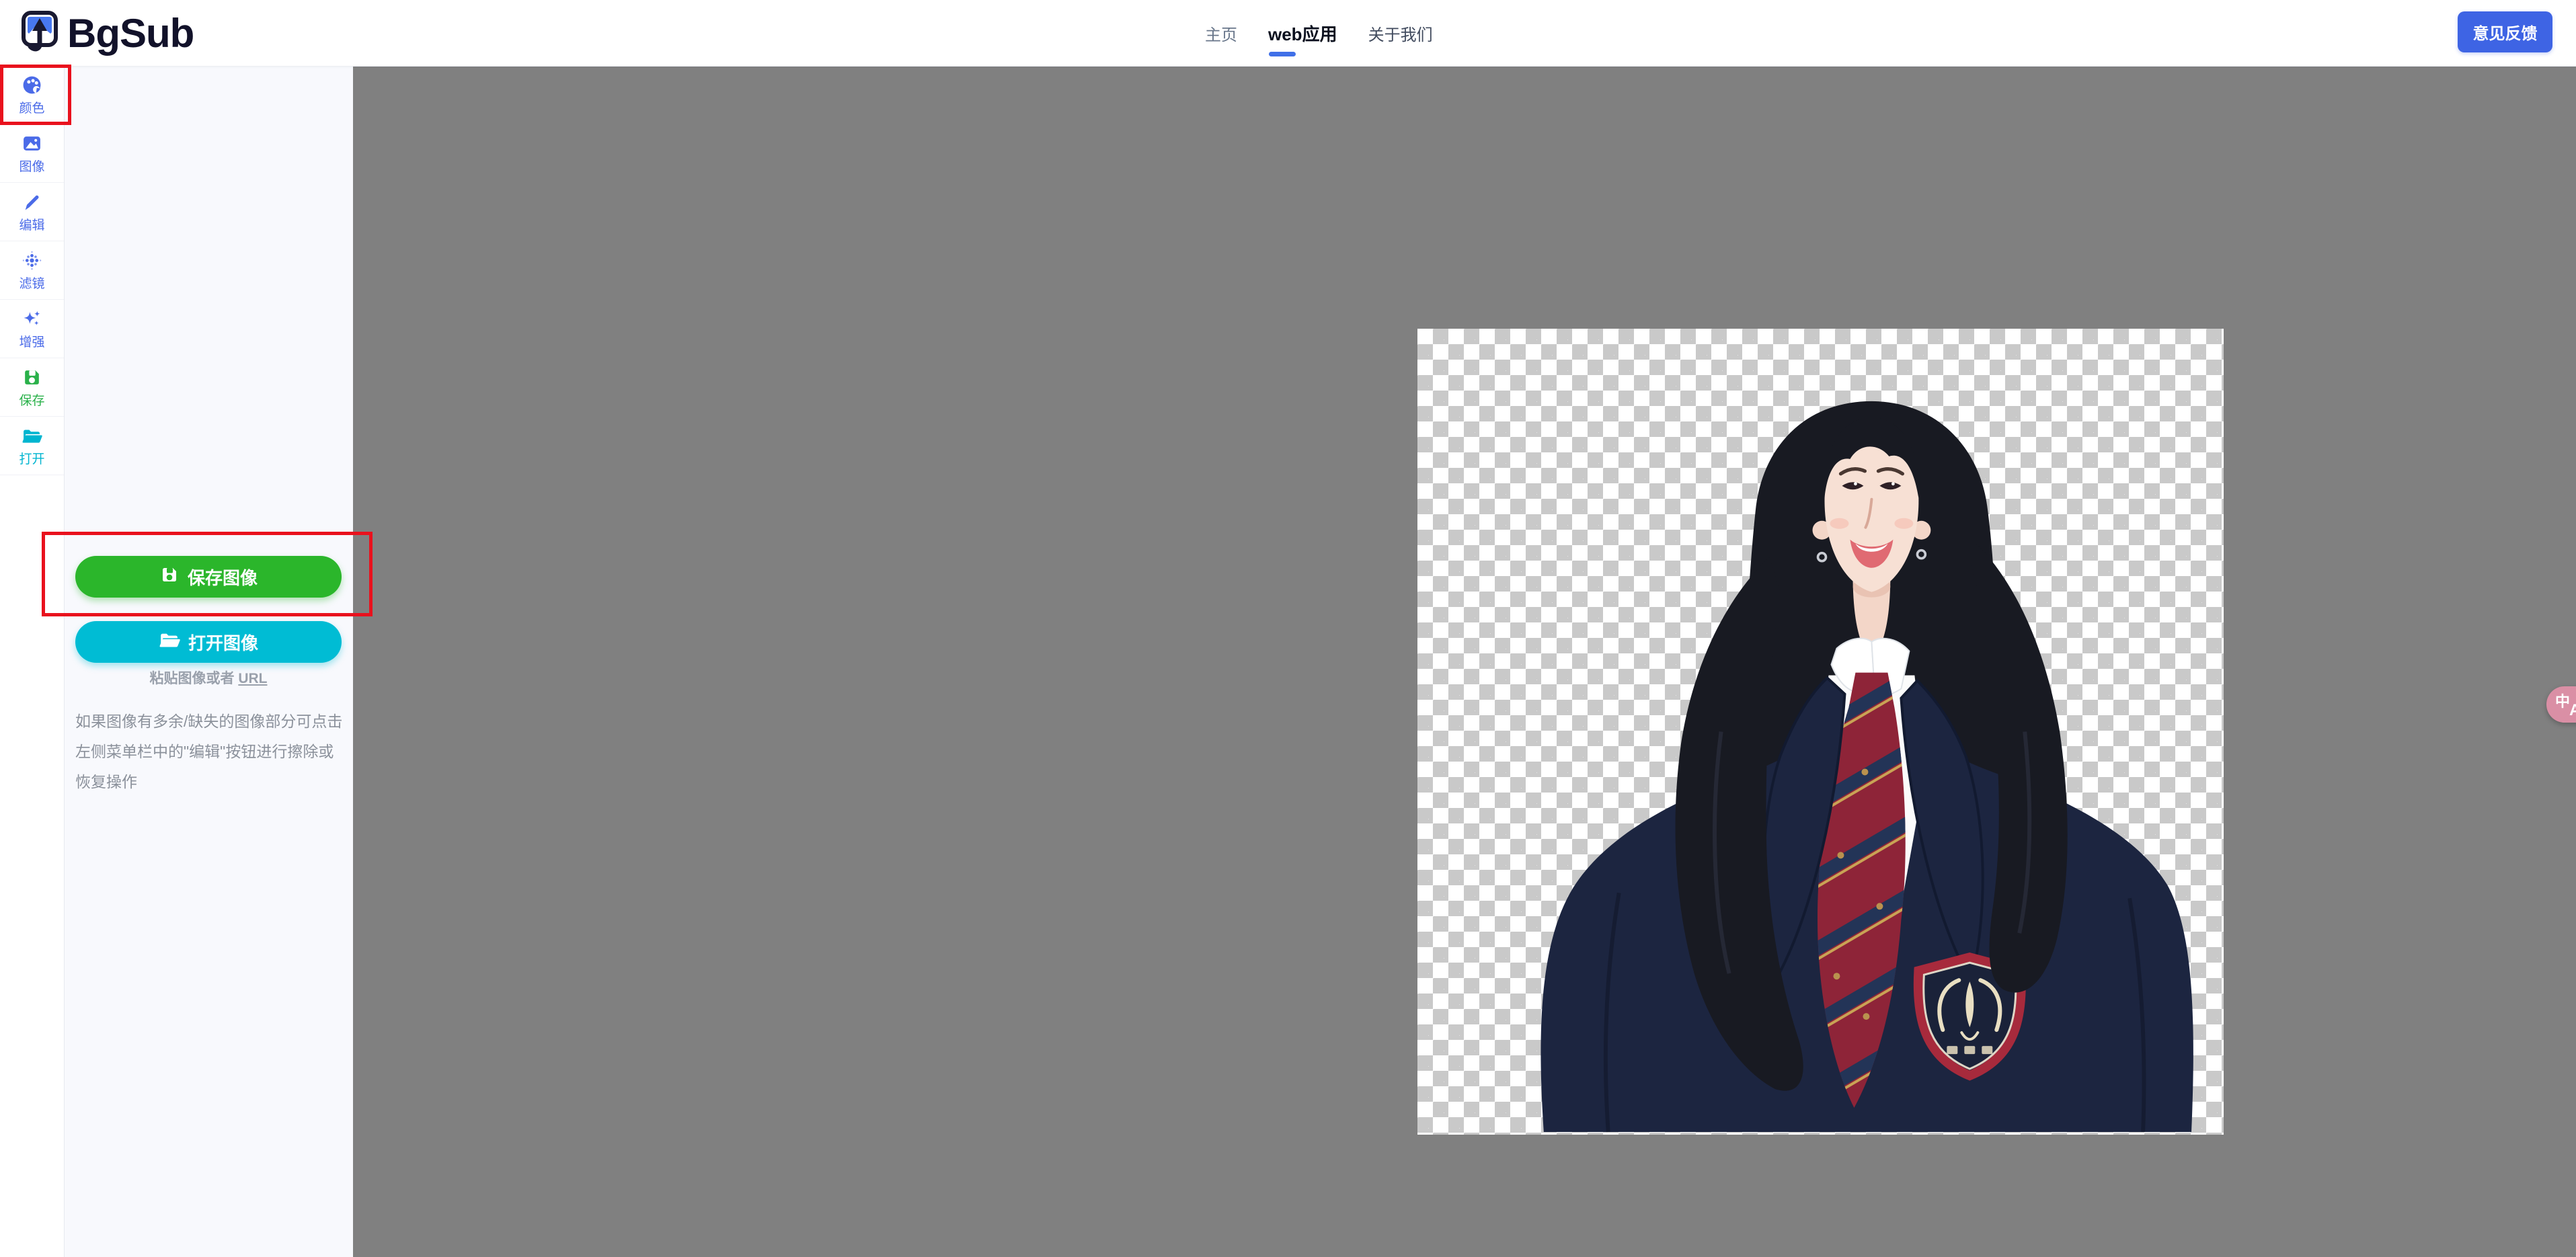  Describe the element at coordinates (32, 167) in the screenshot. I see `tool-image-label: 图像` at that location.